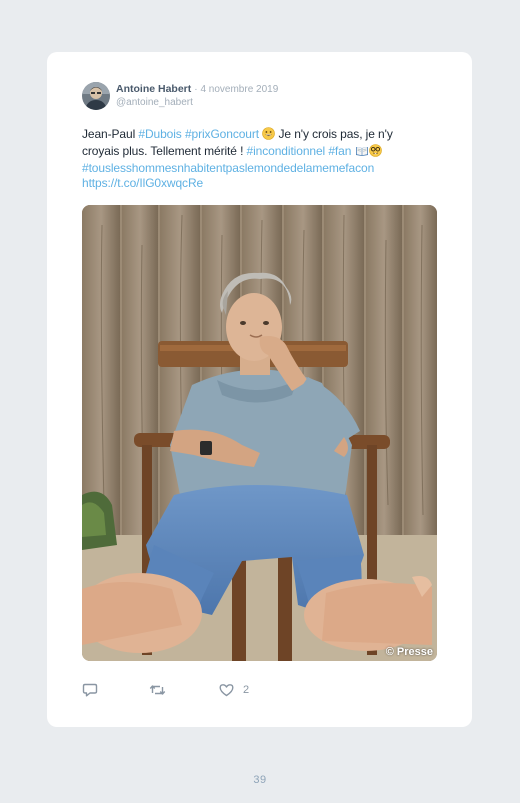  I want to click on reply-icon, so click(90, 690).